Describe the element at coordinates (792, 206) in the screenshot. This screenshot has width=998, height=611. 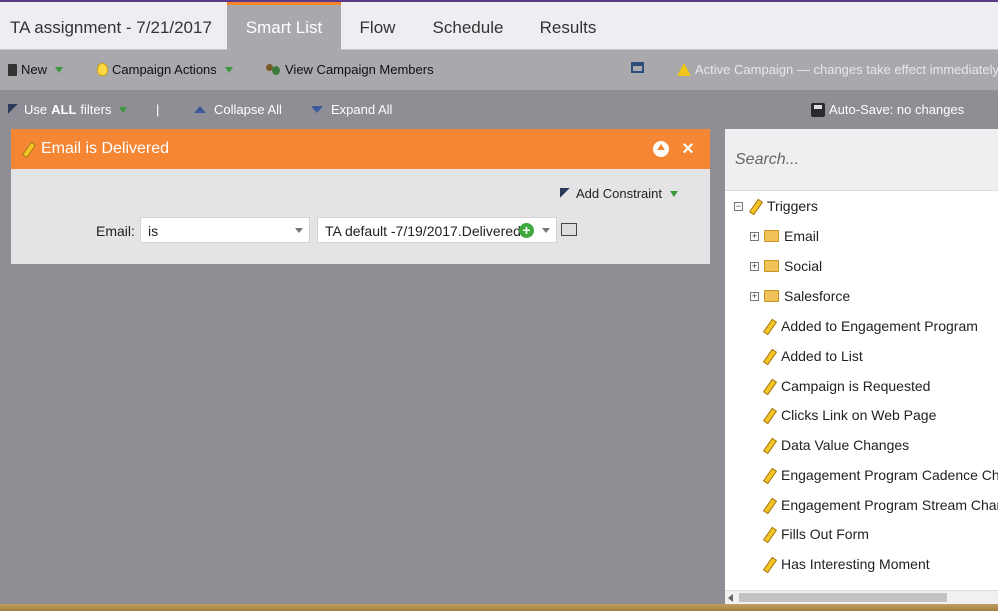
I see `tree-root-label: Triggers` at that location.